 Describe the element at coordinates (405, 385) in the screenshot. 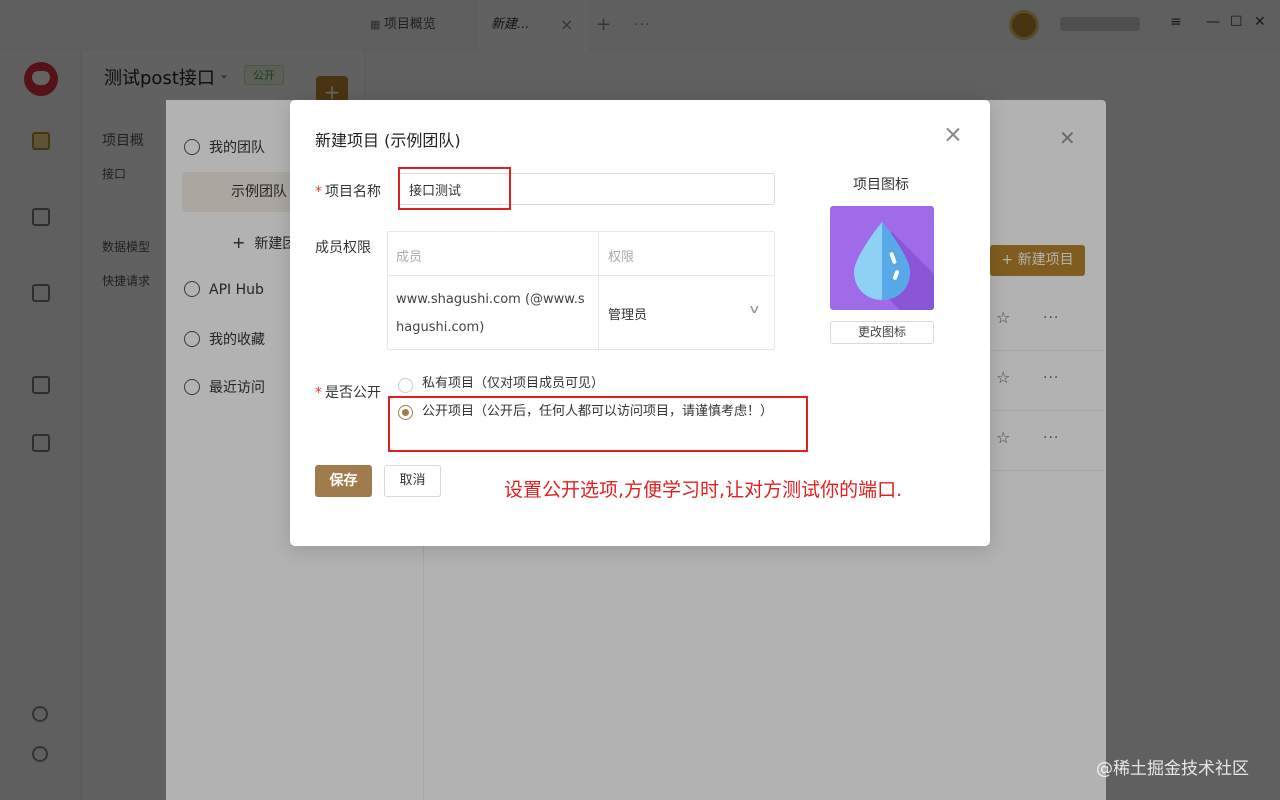

I see `private-radio` at that location.